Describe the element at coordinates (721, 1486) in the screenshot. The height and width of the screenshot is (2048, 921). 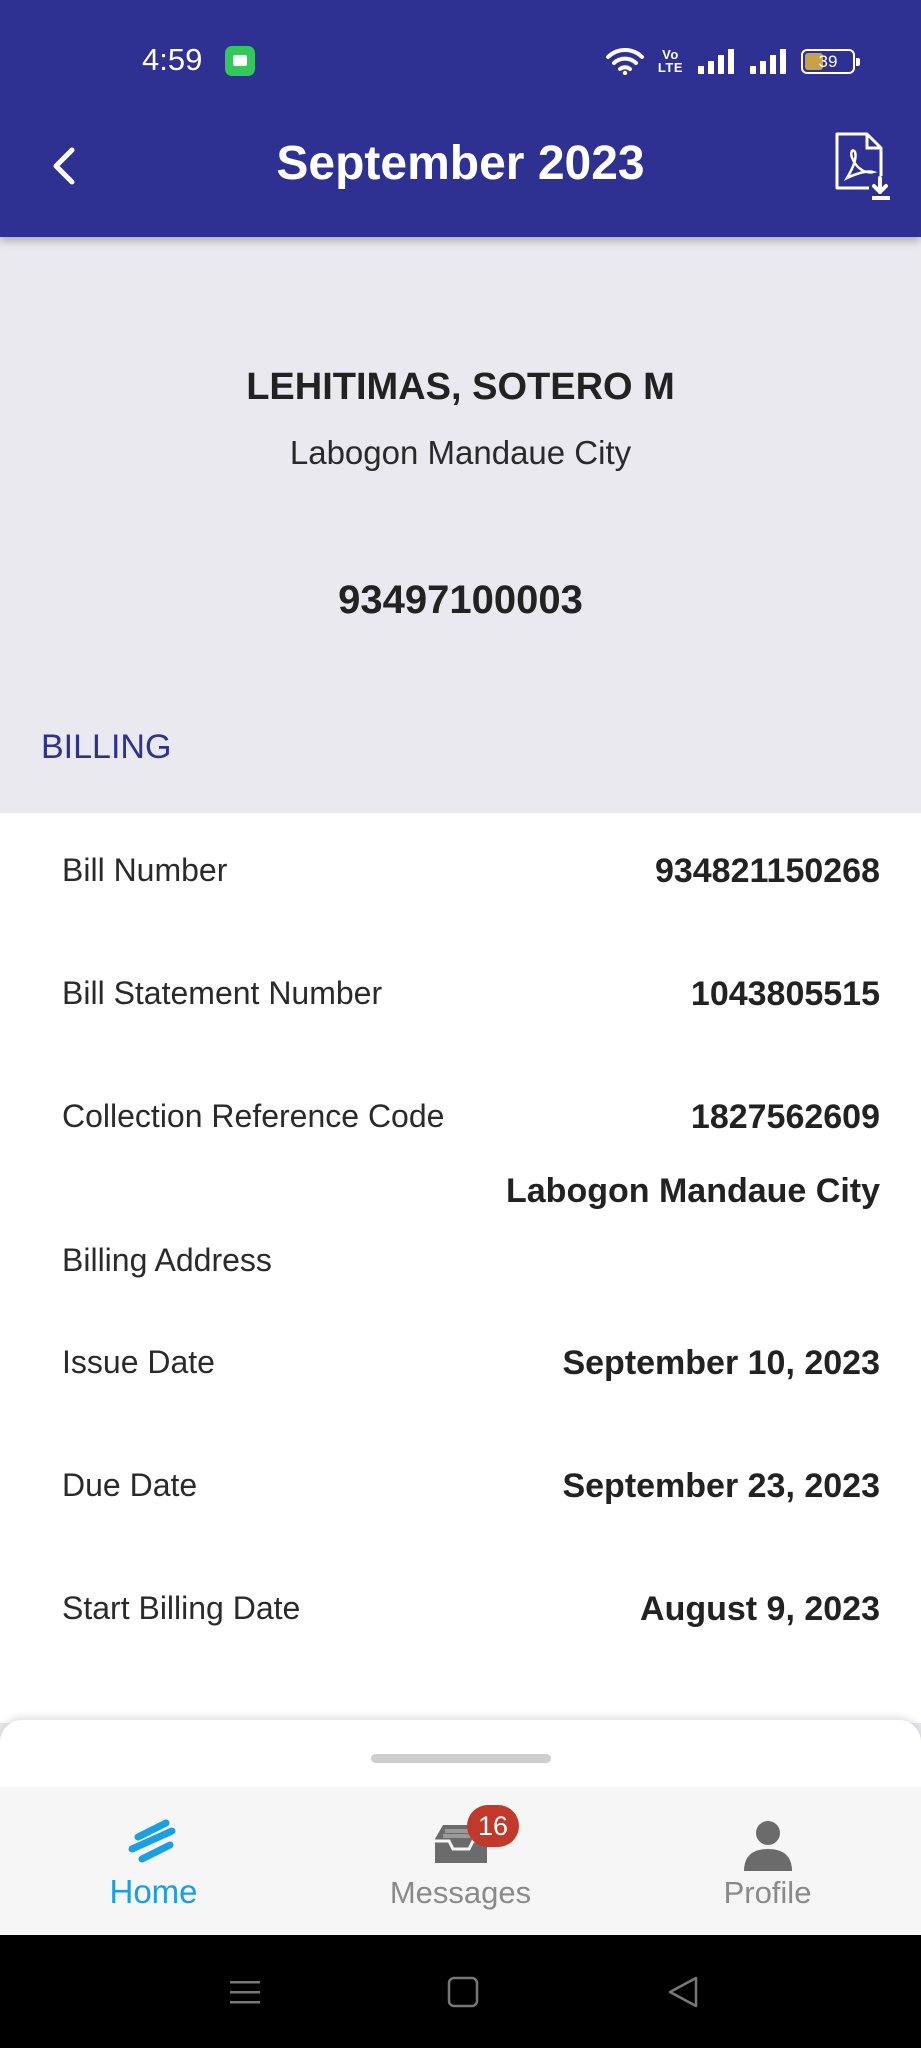
I see `row-value: September 23, 2023` at that location.